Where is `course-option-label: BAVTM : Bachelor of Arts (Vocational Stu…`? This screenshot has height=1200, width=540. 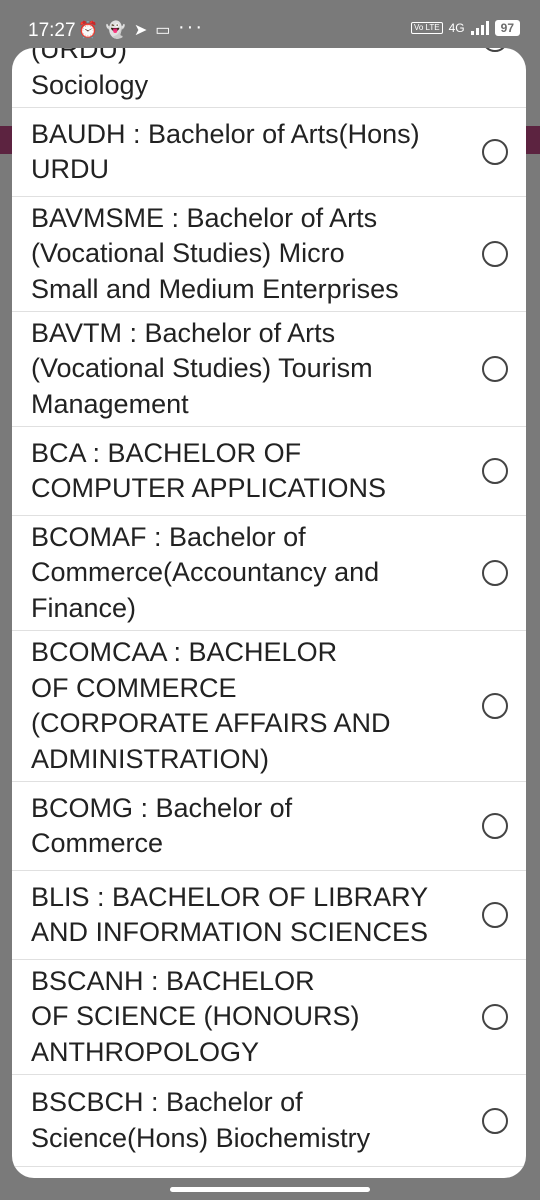
course-option-label: BAVTM : Bachelor of Arts (Vocational Stu… is located at coordinates (202, 368).